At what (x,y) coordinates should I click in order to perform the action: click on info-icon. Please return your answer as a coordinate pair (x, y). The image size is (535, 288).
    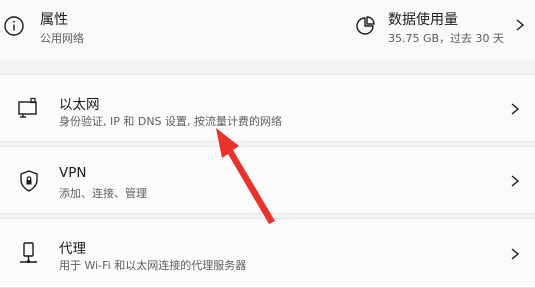
    Looking at the image, I should click on (14, 26).